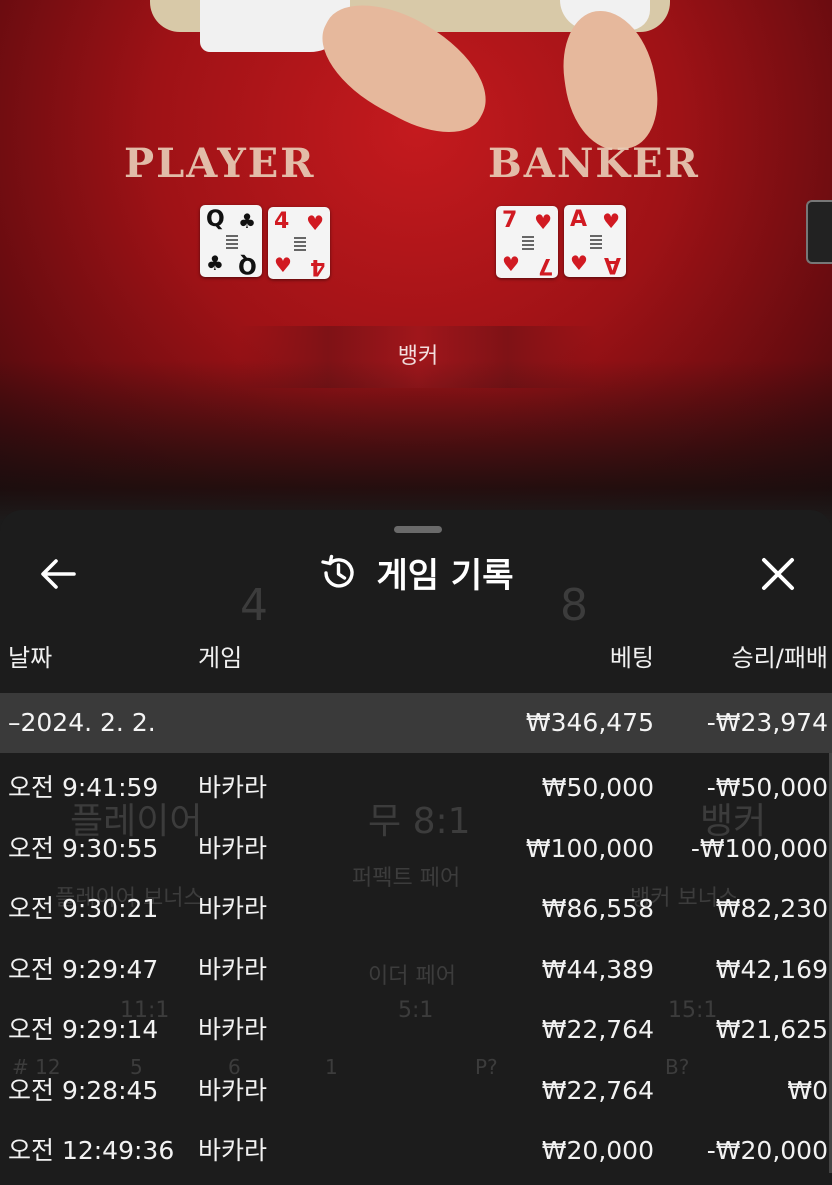 Image resolution: width=832 pixels, height=1185 pixels. What do you see at coordinates (416, 660) in the screenshot?
I see `table-header: 날짜 게임 베팅 승리/패배` at bounding box center [416, 660].